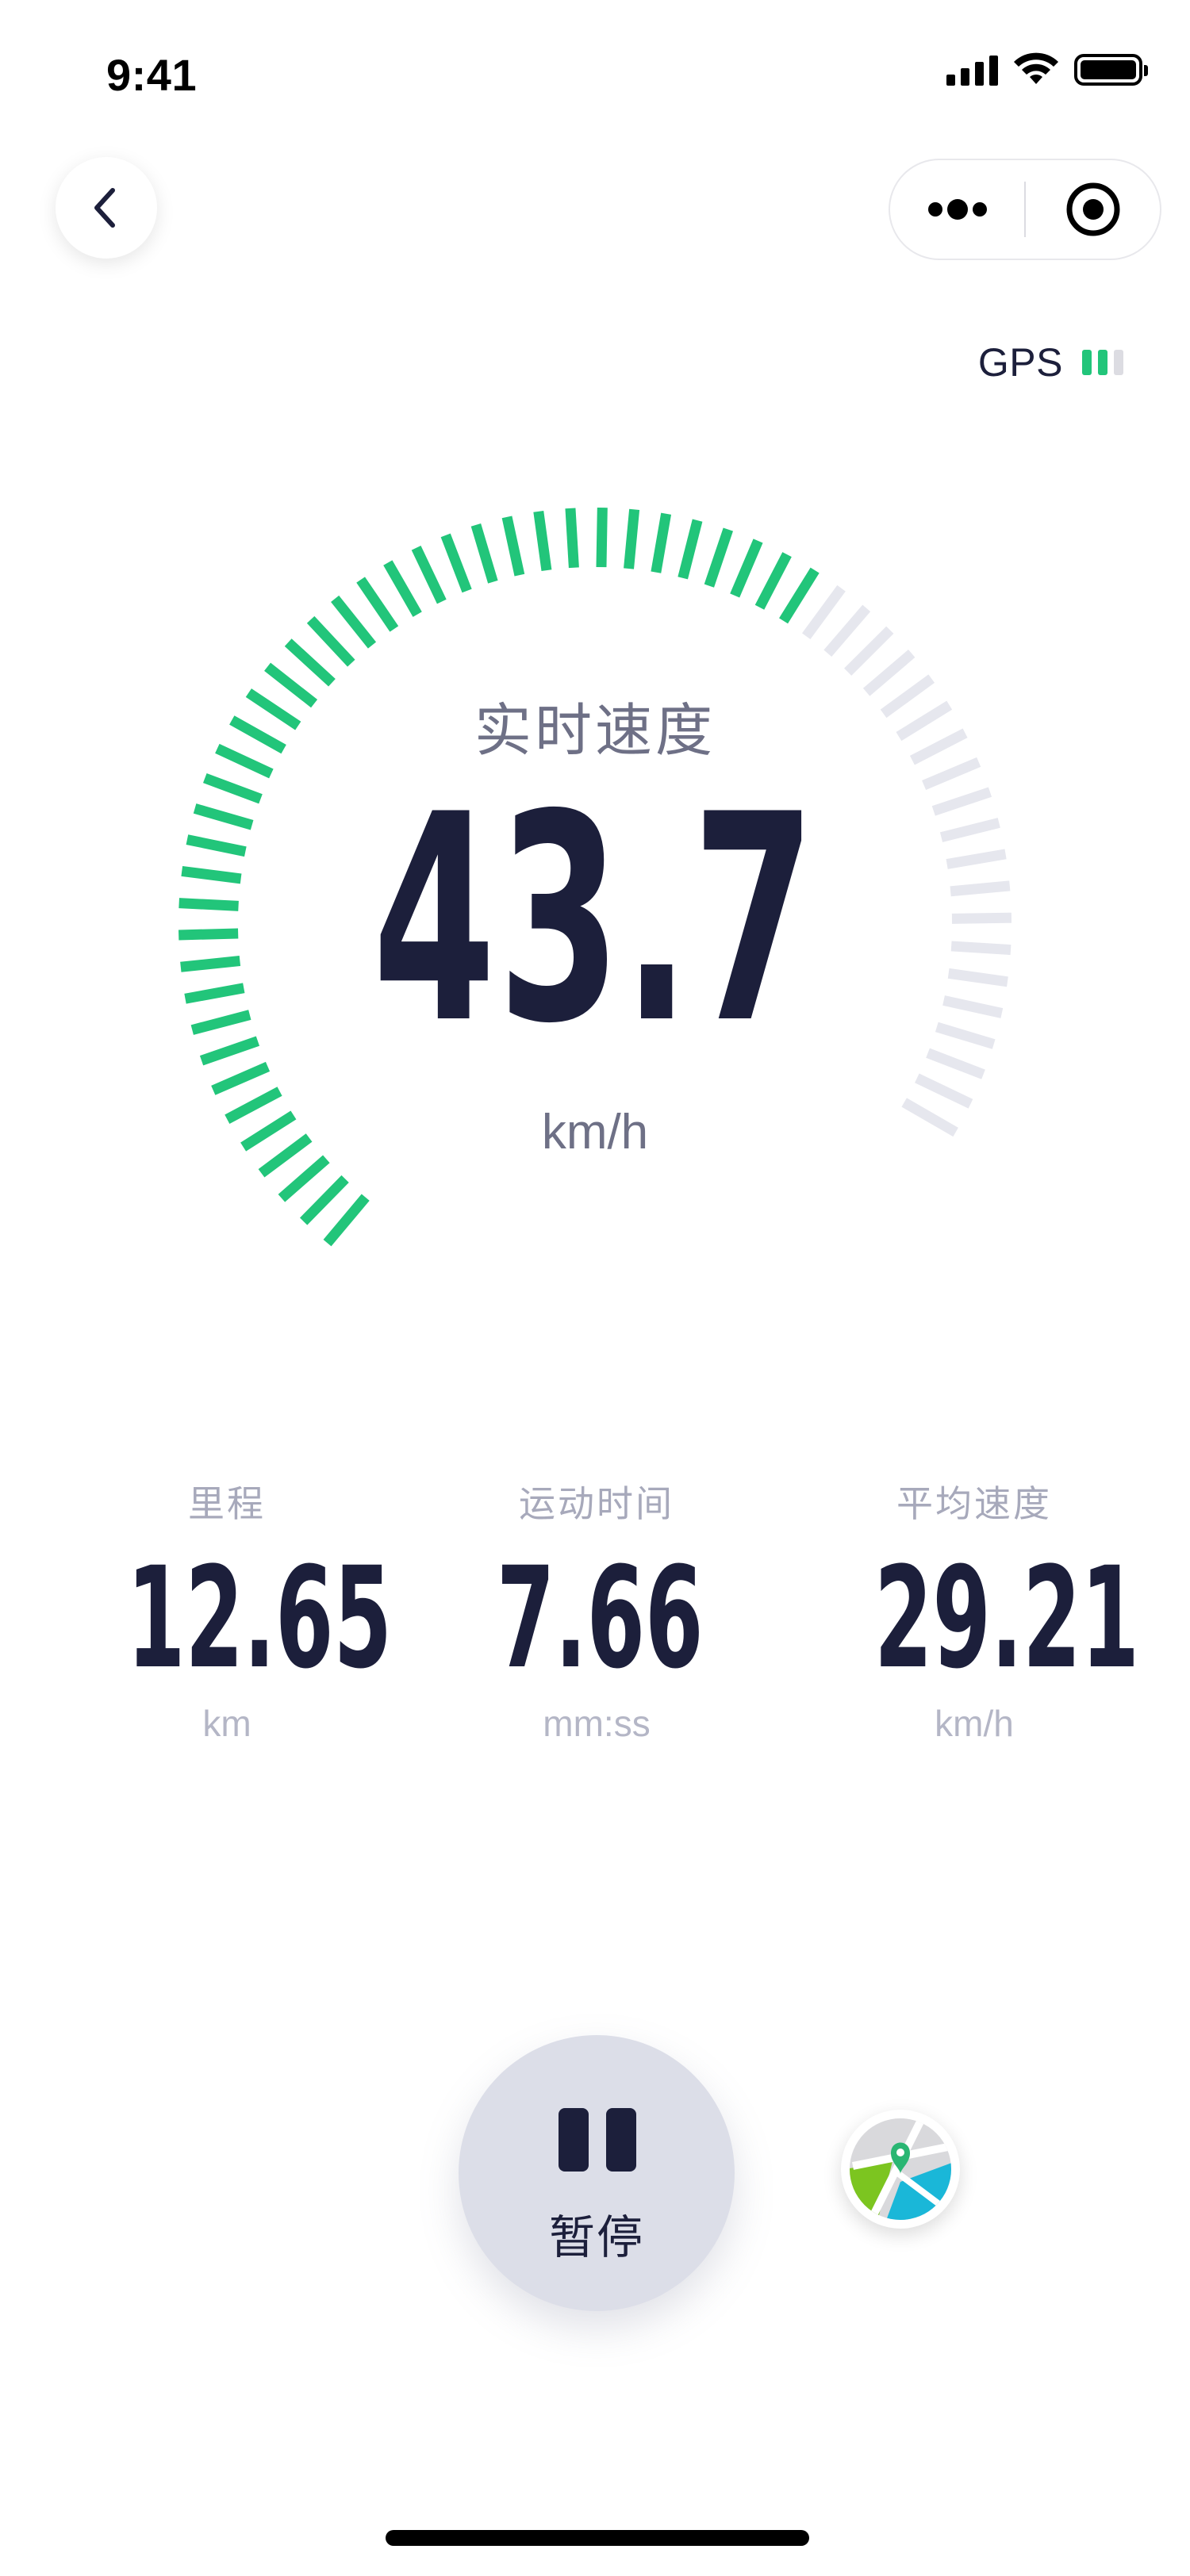 This screenshot has height=2576, width=1190. What do you see at coordinates (974, 1504) in the screenshot?
I see `stat-label: 平均速度` at bounding box center [974, 1504].